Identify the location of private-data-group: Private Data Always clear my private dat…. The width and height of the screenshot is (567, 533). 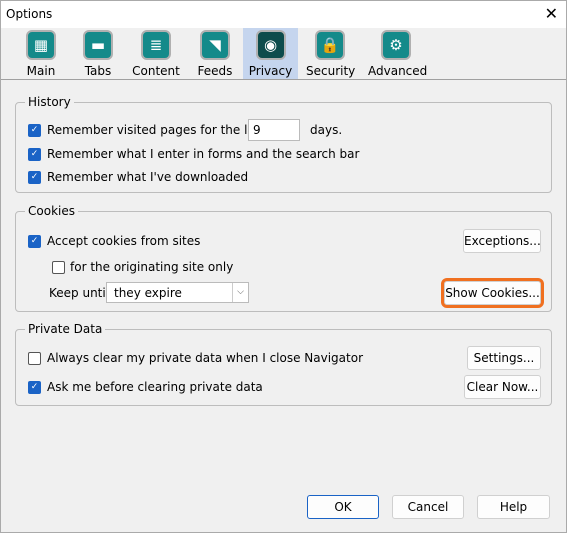
(283, 364).